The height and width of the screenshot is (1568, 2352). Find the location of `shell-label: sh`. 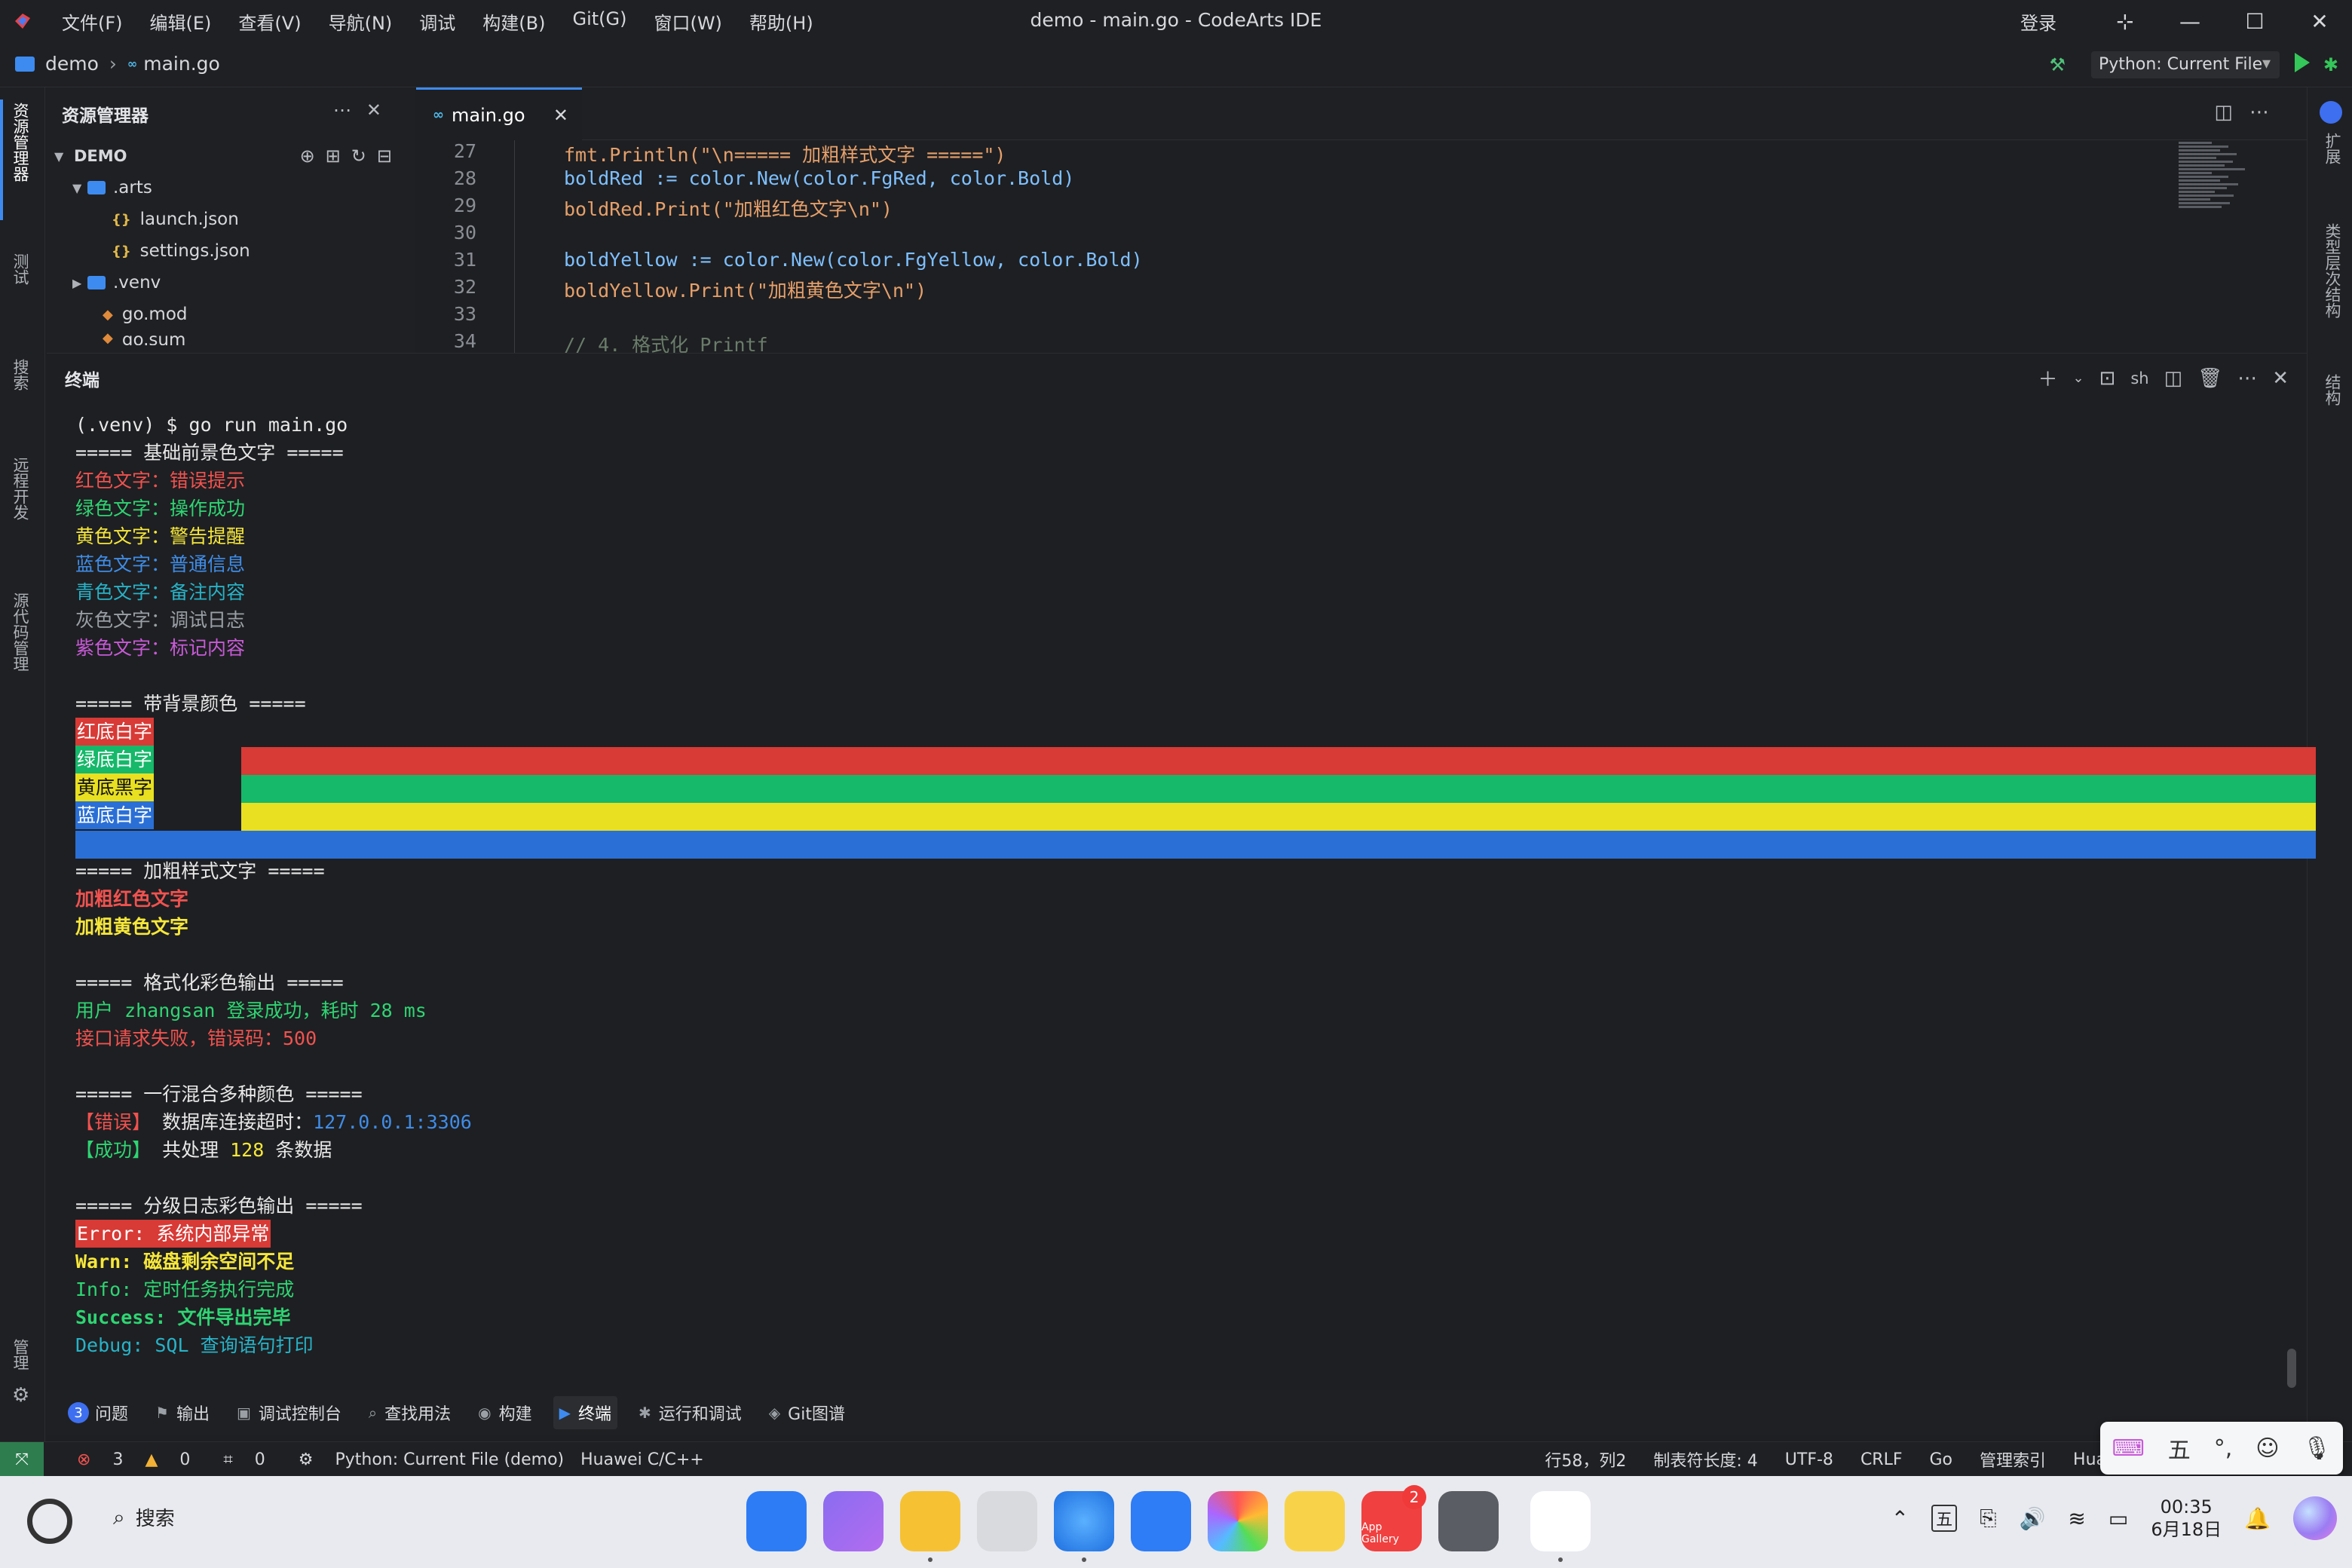

shell-label: sh is located at coordinates (2139, 378).